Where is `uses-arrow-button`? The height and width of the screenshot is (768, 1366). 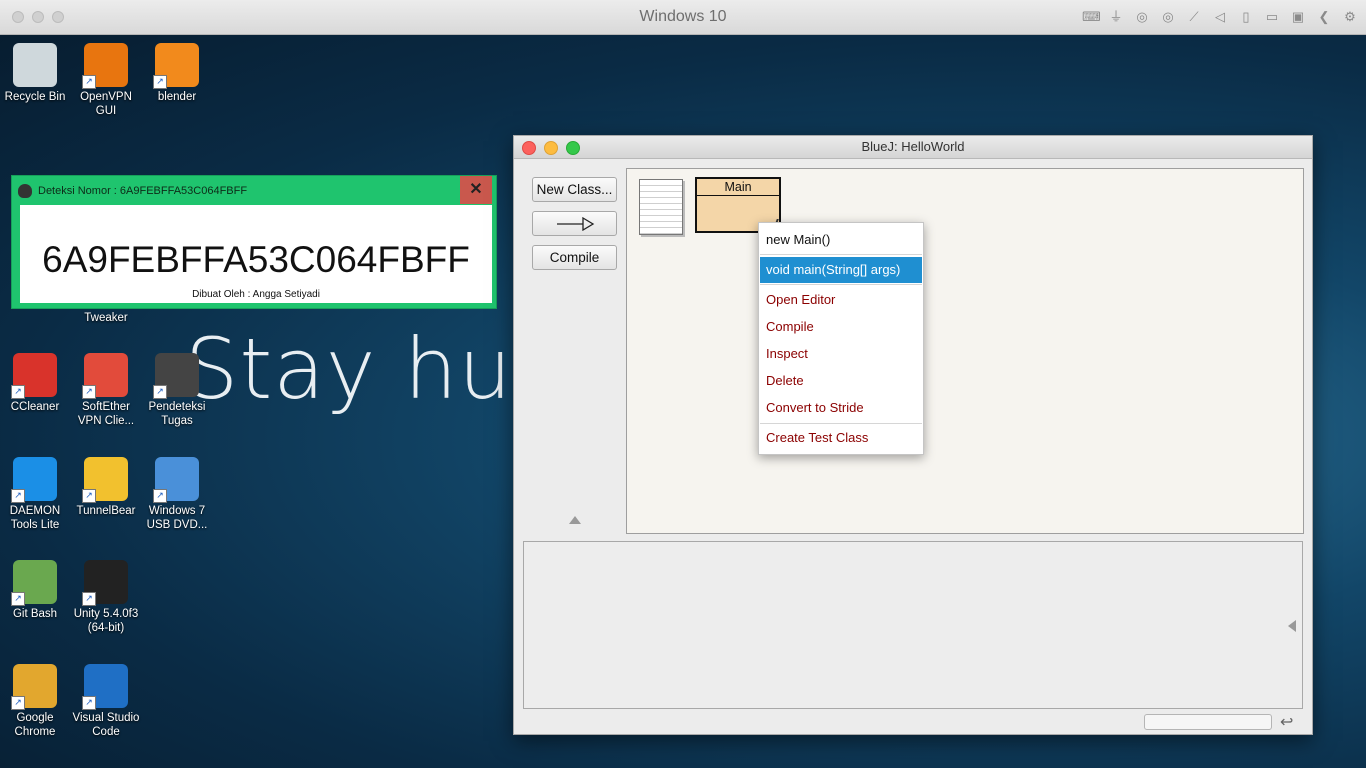 uses-arrow-button is located at coordinates (574, 223).